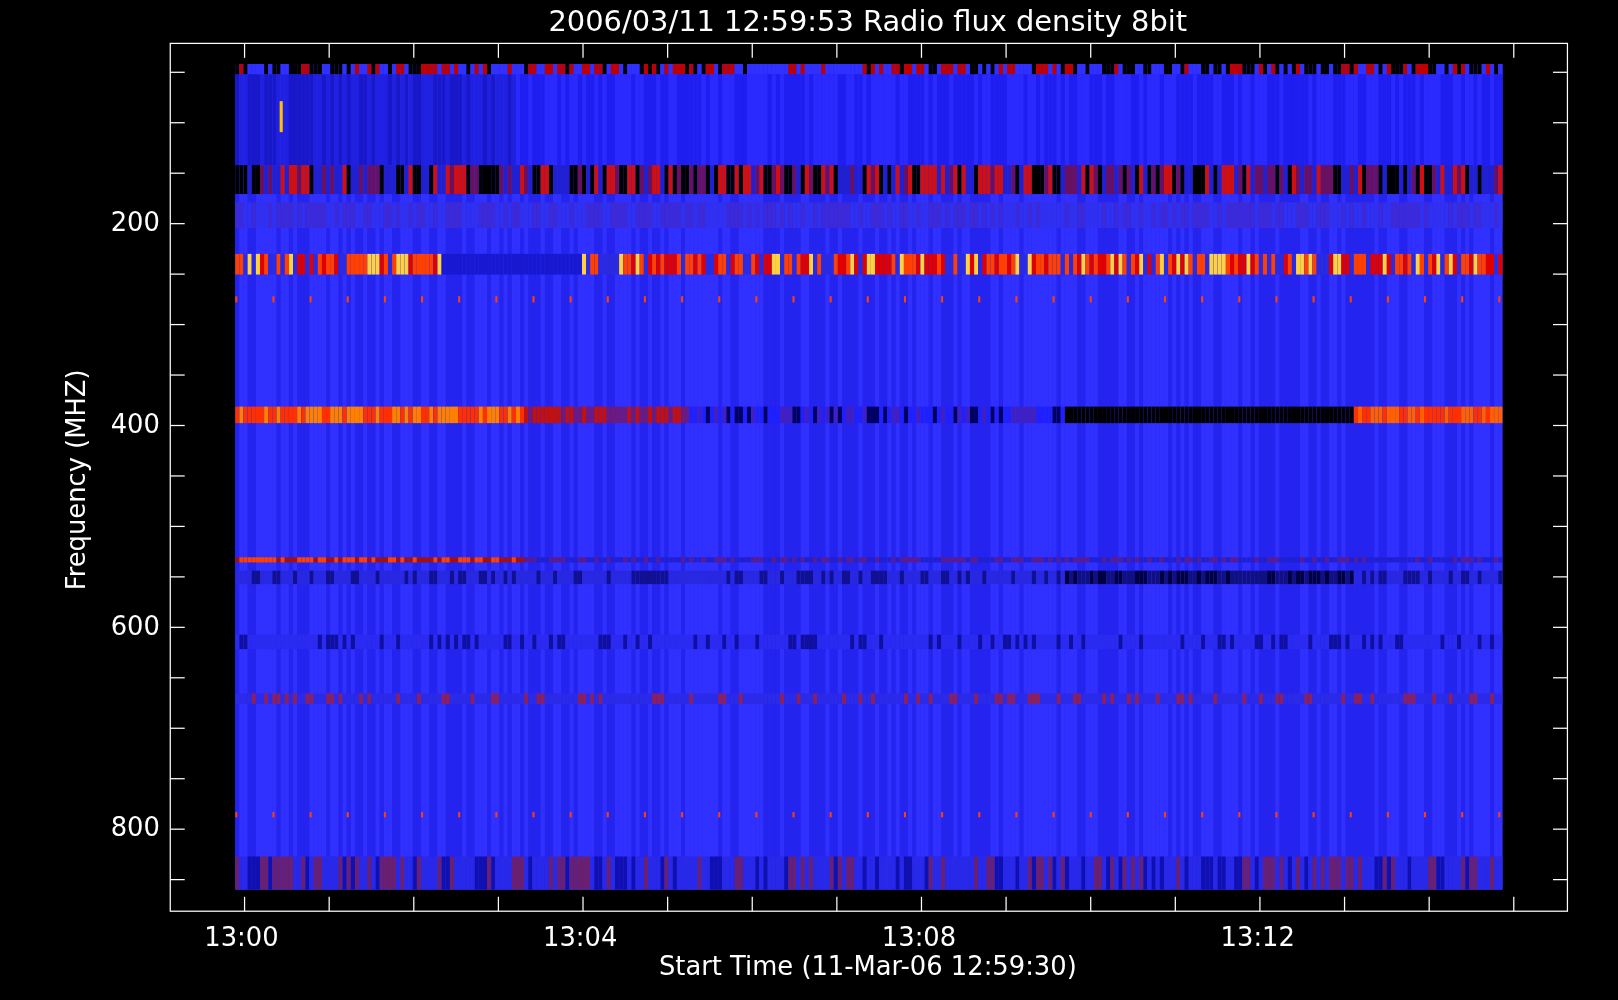 This screenshot has width=1618, height=1000. What do you see at coordinates (867, 966) in the screenshot?
I see `axis-label: Start Time (11-Mar-06 12:59:30)` at bounding box center [867, 966].